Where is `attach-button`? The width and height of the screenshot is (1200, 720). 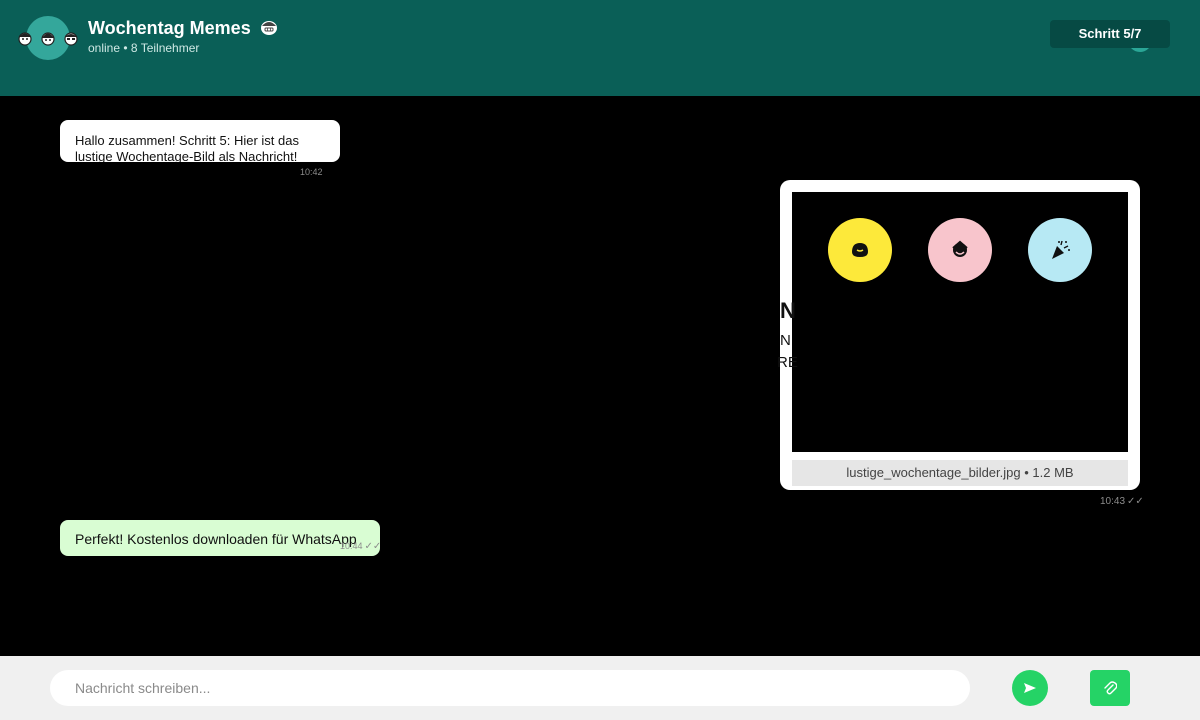
attach-button is located at coordinates (1110, 688).